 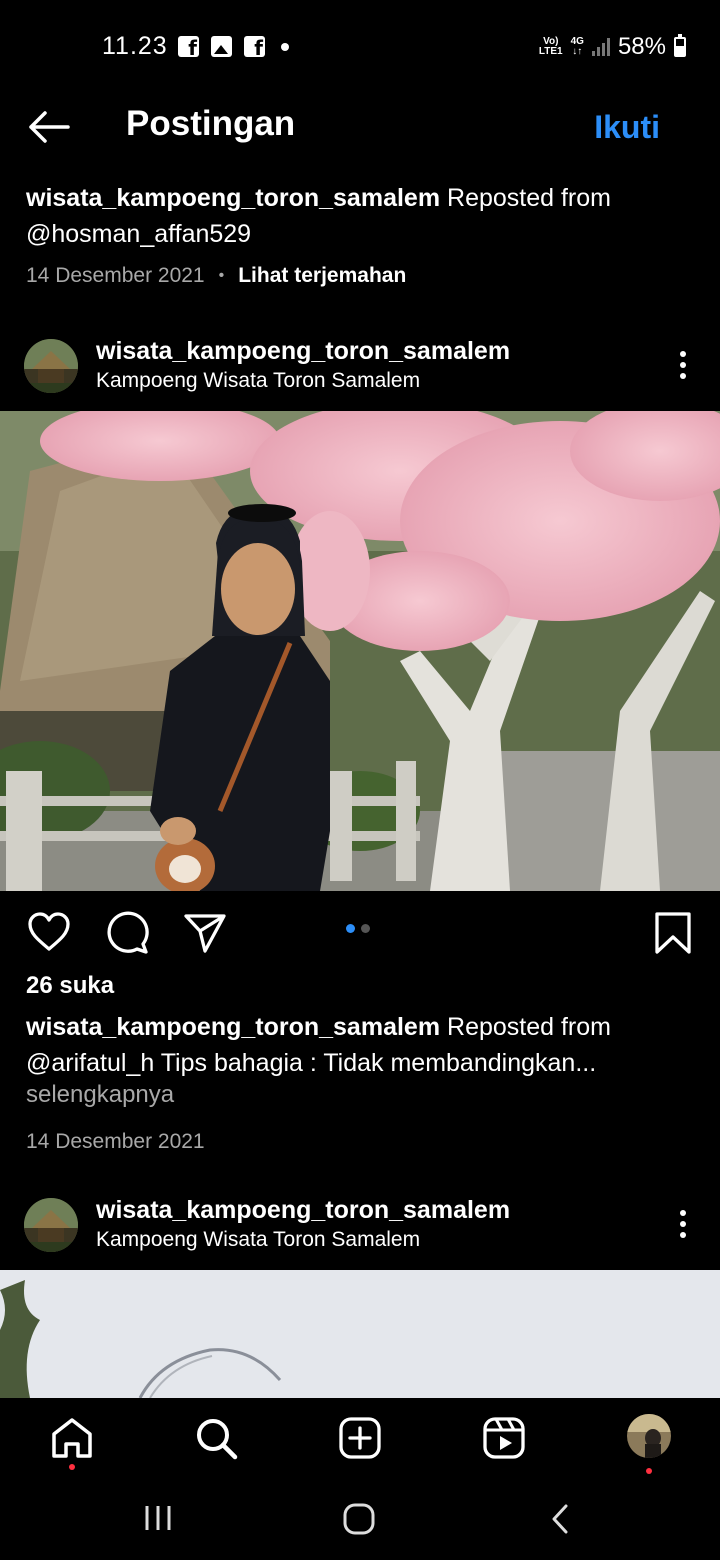 What do you see at coordinates (680, 45) in the screenshot?
I see `battery-icon` at bounding box center [680, 45].